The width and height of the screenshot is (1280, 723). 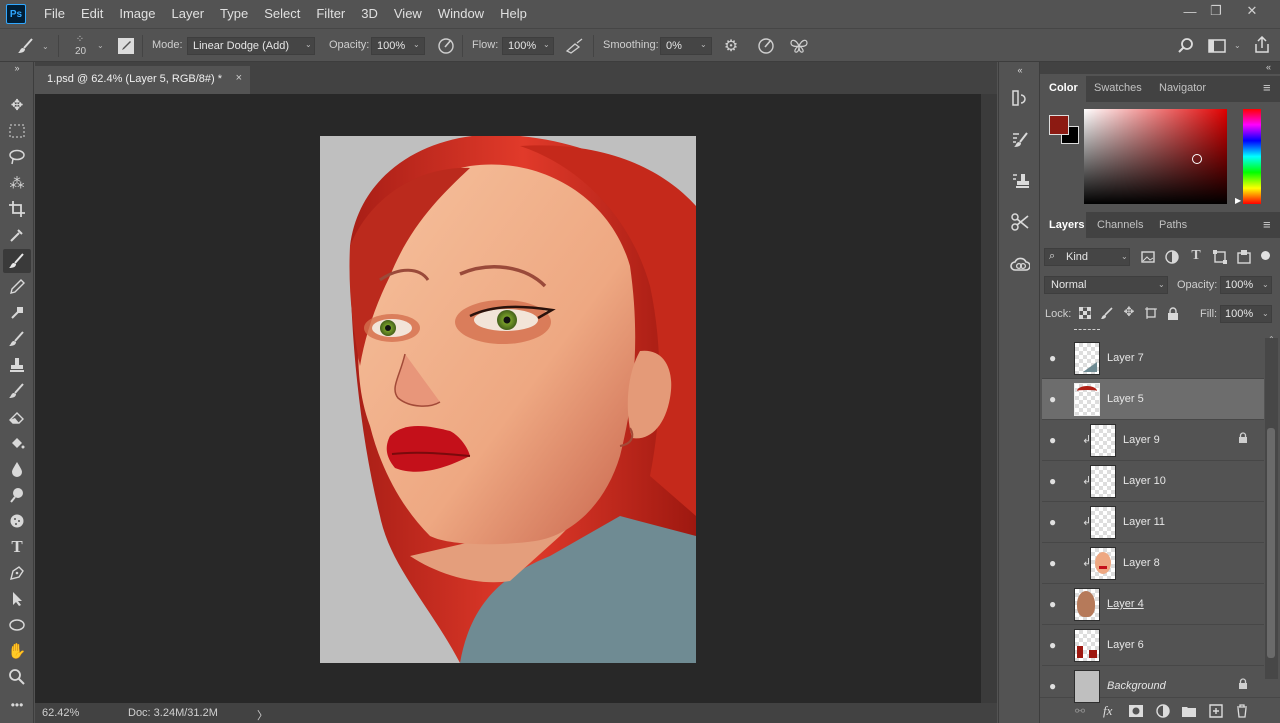 I want to click on clone-stamp-tool-icon, so click(x=17, y=313).